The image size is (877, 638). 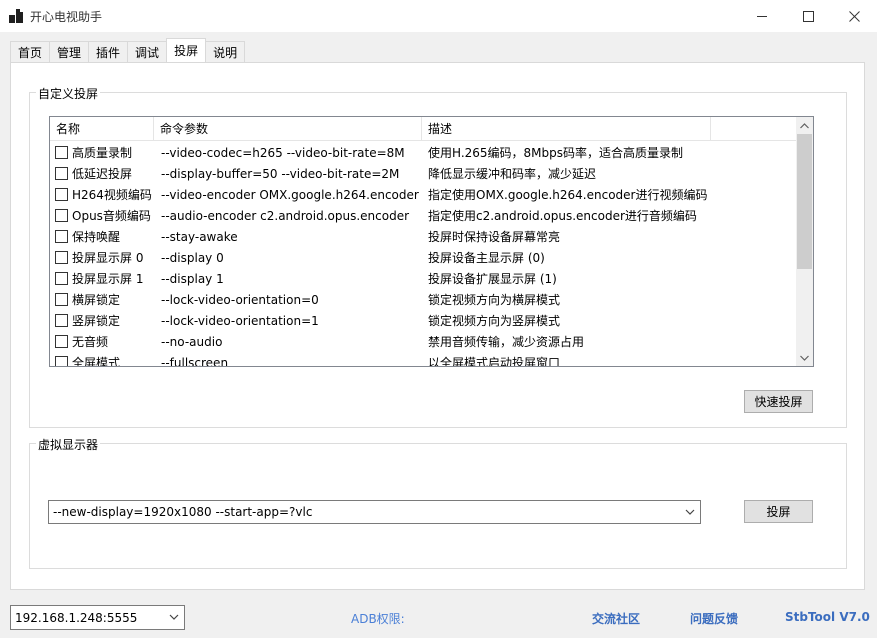 I want to click on column-header-name: 名称, so click(x=102, y=129).